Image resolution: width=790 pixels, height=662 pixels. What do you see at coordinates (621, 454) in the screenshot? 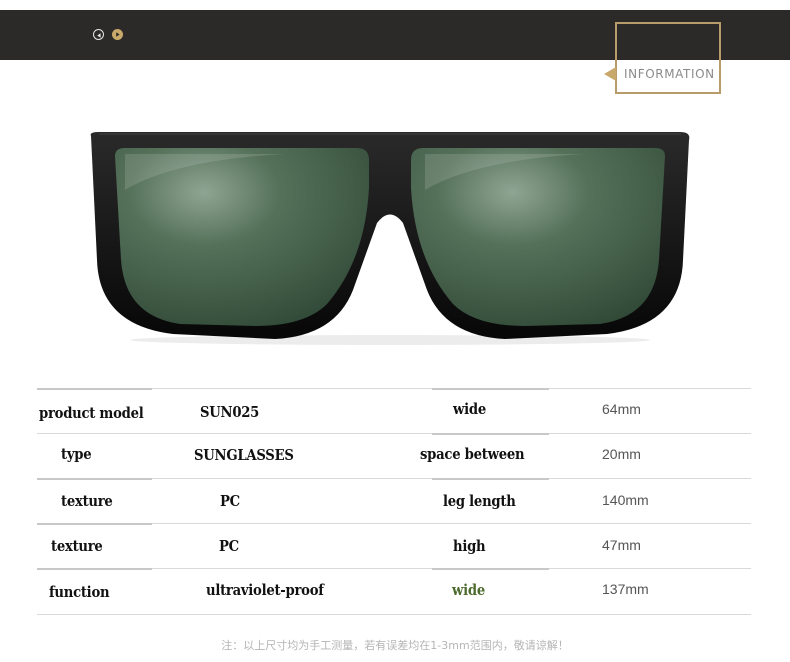
I see `spec-value: 20mm` at bounding box center [621, 454].